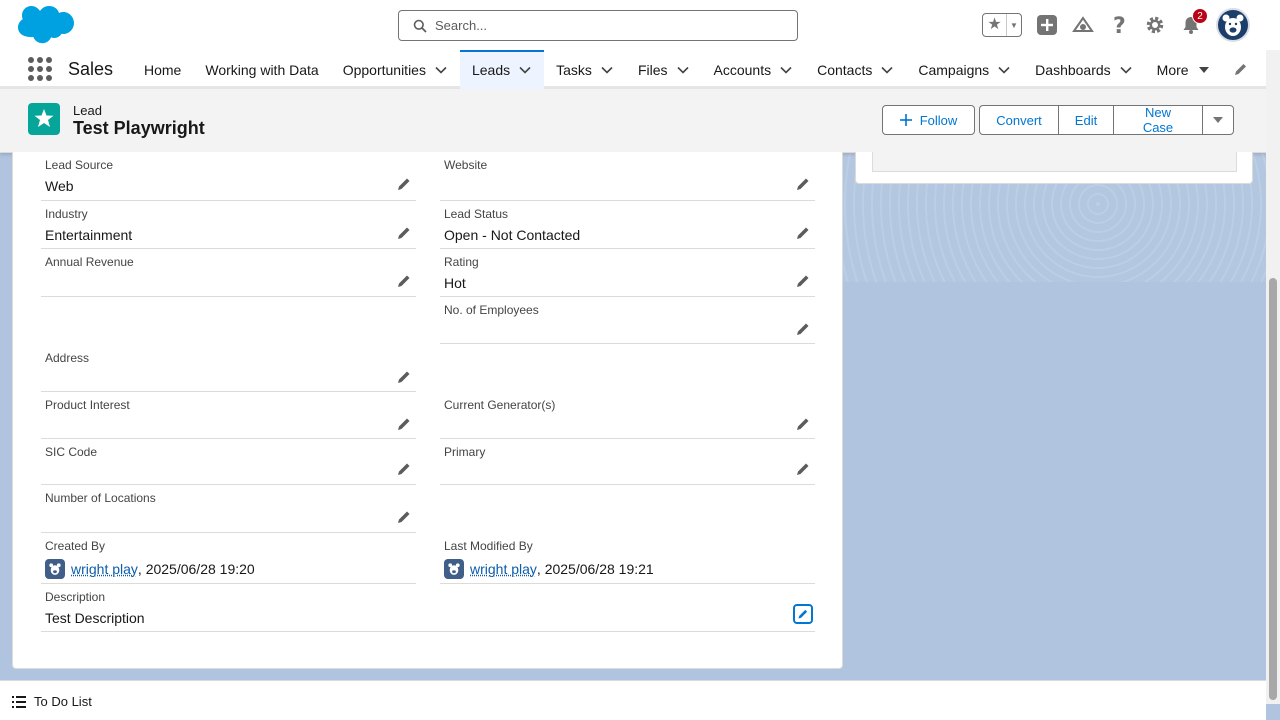 The height and width of the screenshot is (720, 1280). I want to click on last-modified-by-user-link: wright play, so click(503, 569).